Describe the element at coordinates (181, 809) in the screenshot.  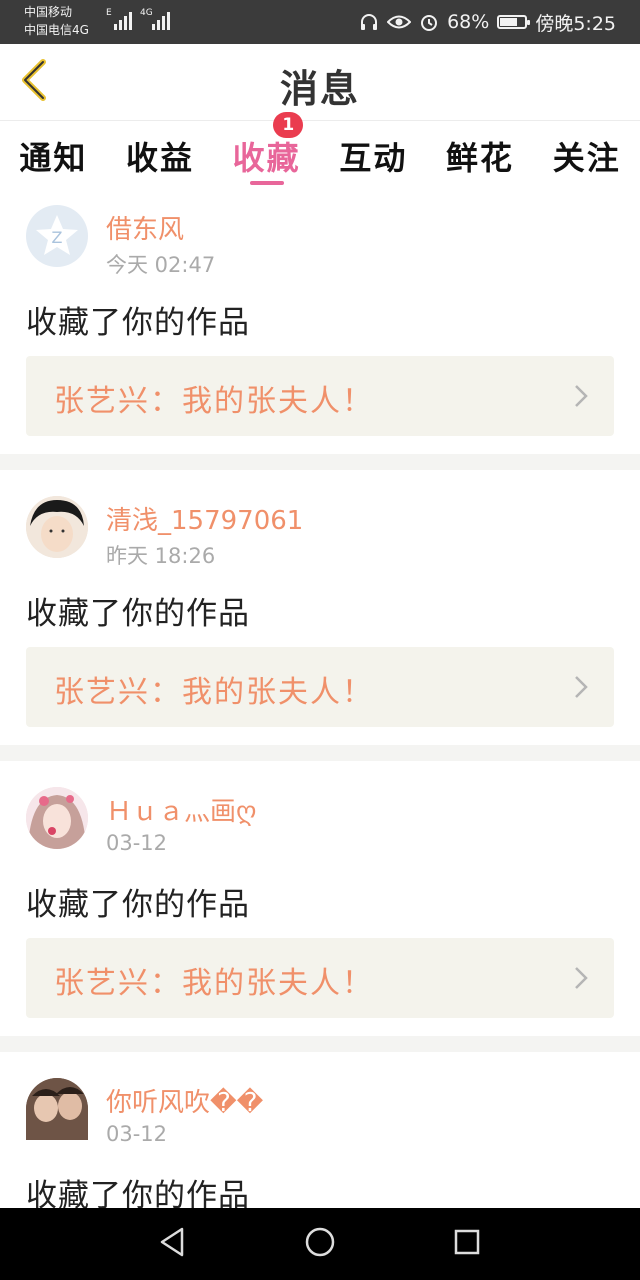
I see `username: Ｈｕａ灬画ღ` at that location.